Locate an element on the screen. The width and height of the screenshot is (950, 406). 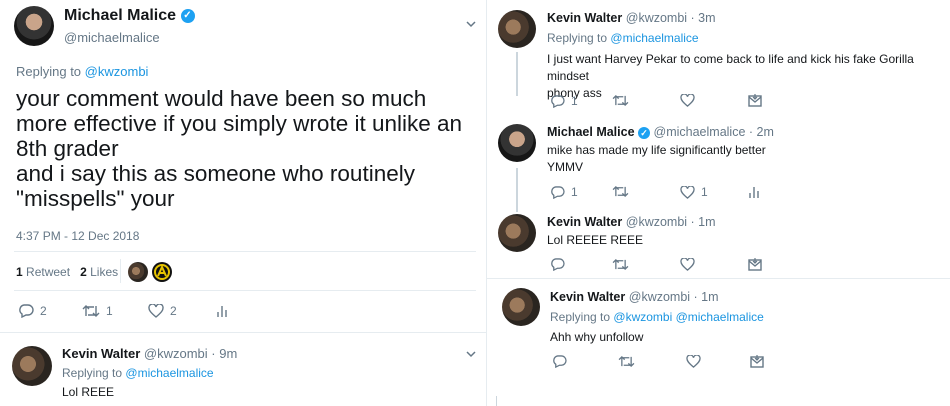
stats: 1 Retweet 2 Likes is located at coordinates (67, 272).